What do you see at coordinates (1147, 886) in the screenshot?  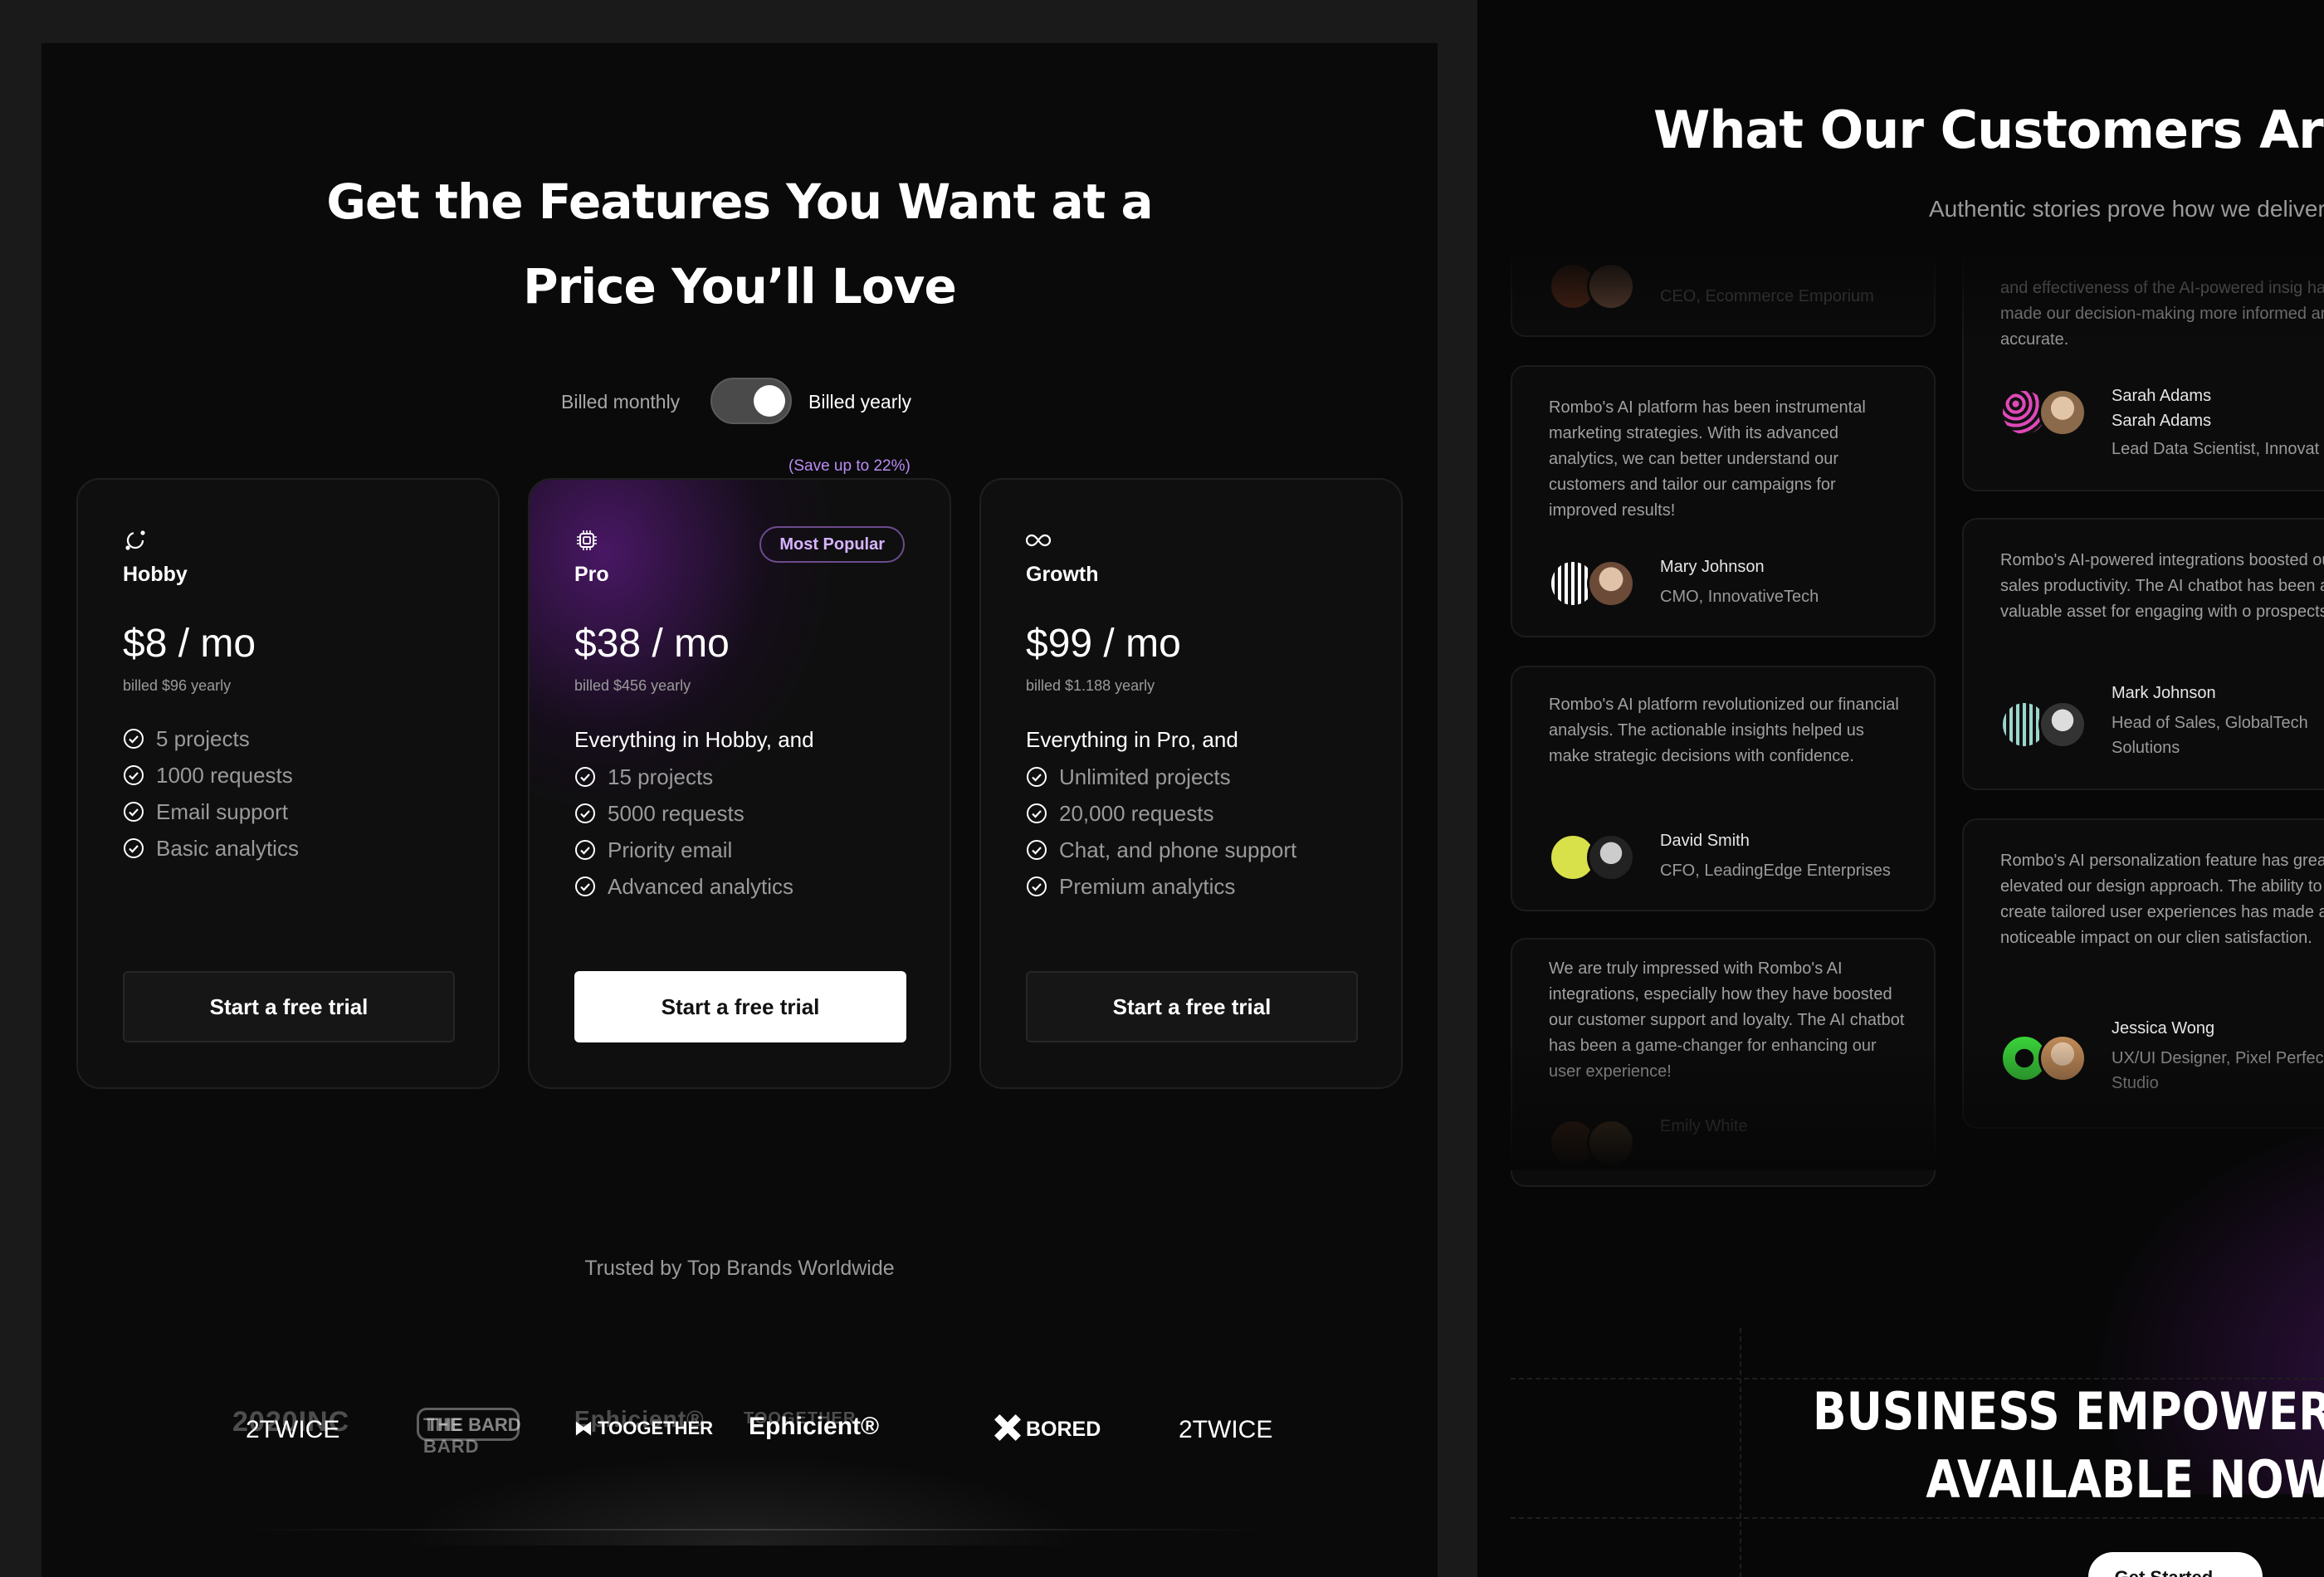 I see `feature-text: Premium analytics` at bounding box center [1147, 886].